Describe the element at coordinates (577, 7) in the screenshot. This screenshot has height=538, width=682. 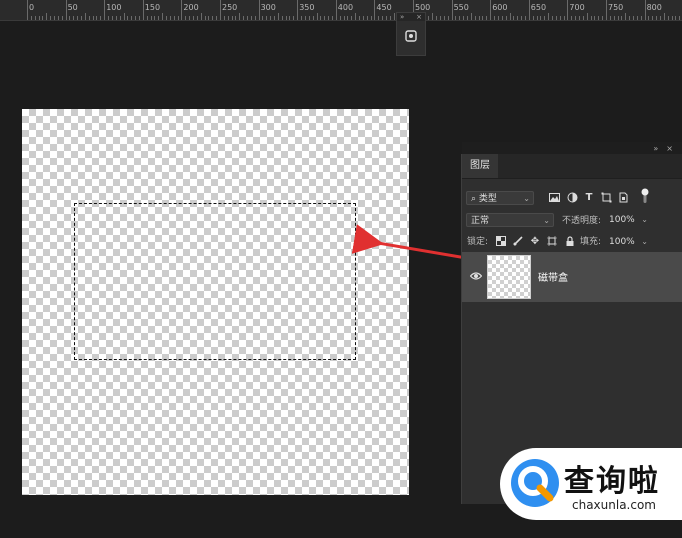
I see `ruler-tick-label: 700` at that location.